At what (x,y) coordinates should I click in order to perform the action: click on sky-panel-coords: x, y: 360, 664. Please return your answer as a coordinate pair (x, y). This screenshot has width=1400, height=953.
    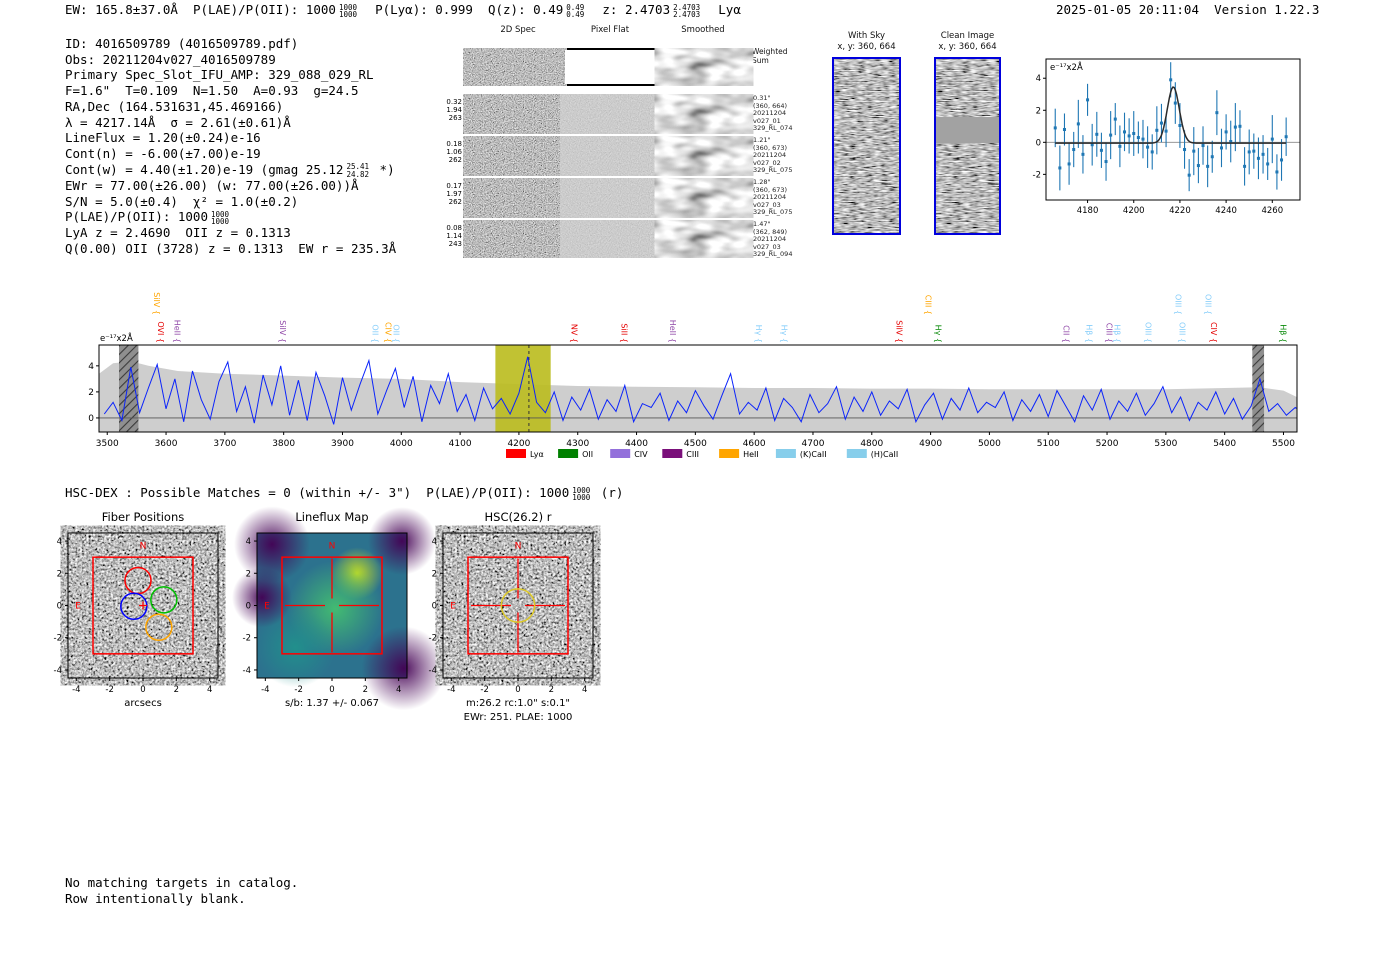
    Looking at the image, I should click on (967, 47).